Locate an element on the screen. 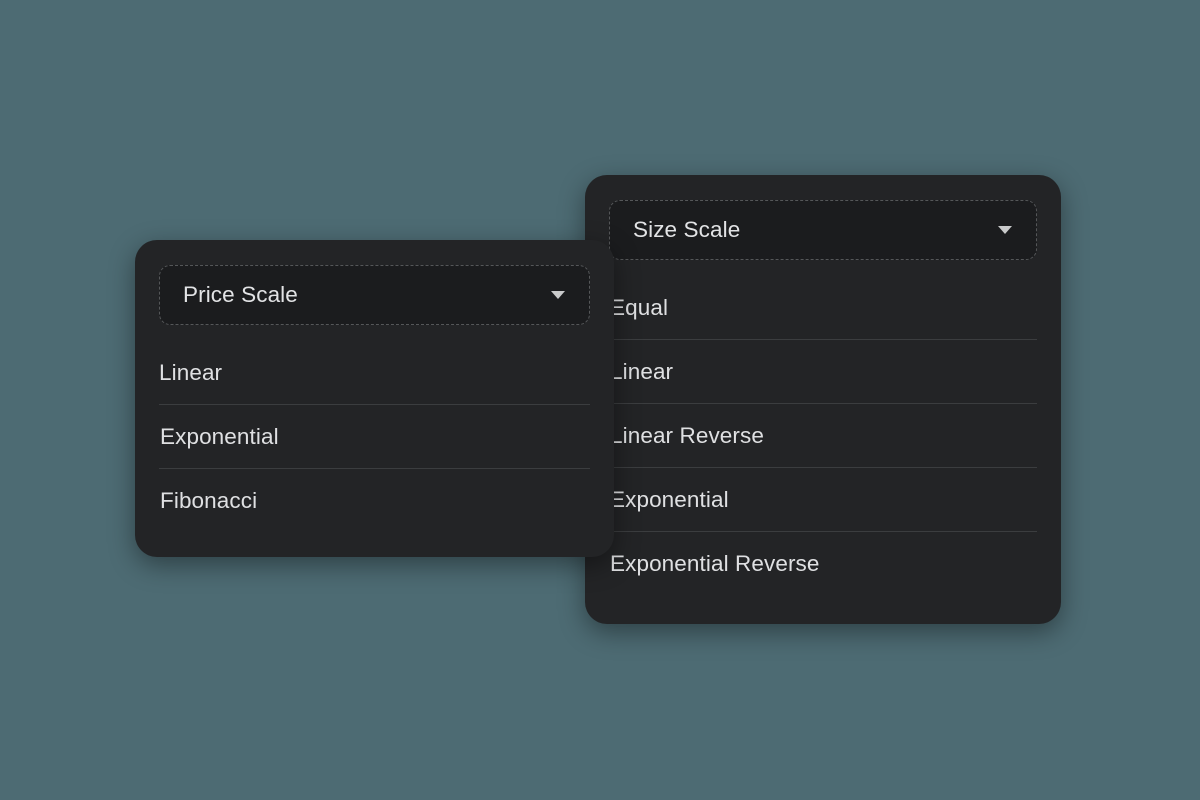  price-scale-option-list: Linear Exponential Fibonacci is located at coordinates (374, 437).